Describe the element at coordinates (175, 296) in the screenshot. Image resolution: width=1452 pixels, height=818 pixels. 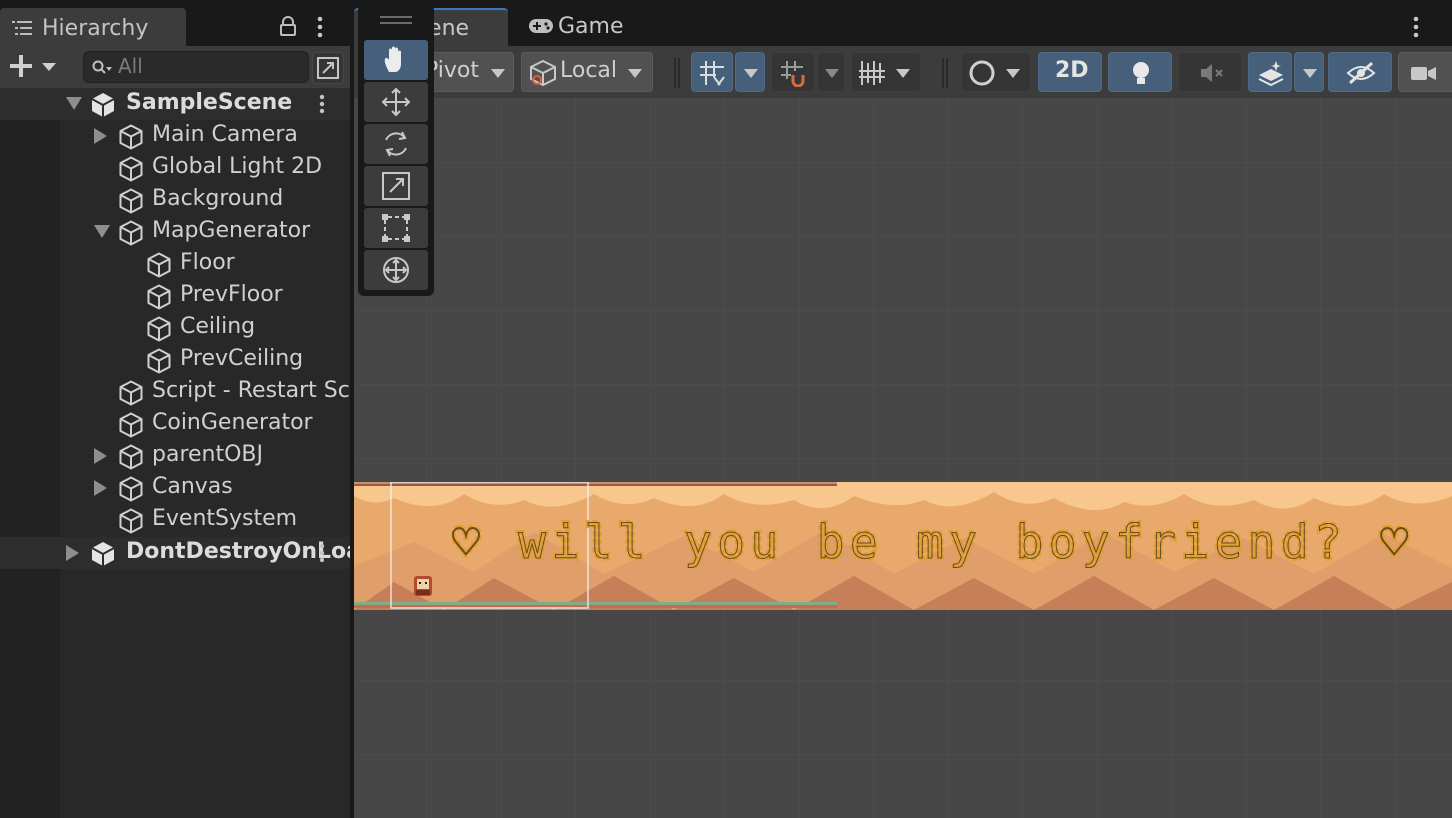
I see `hierarchy-item: PrevFloor` at that location.